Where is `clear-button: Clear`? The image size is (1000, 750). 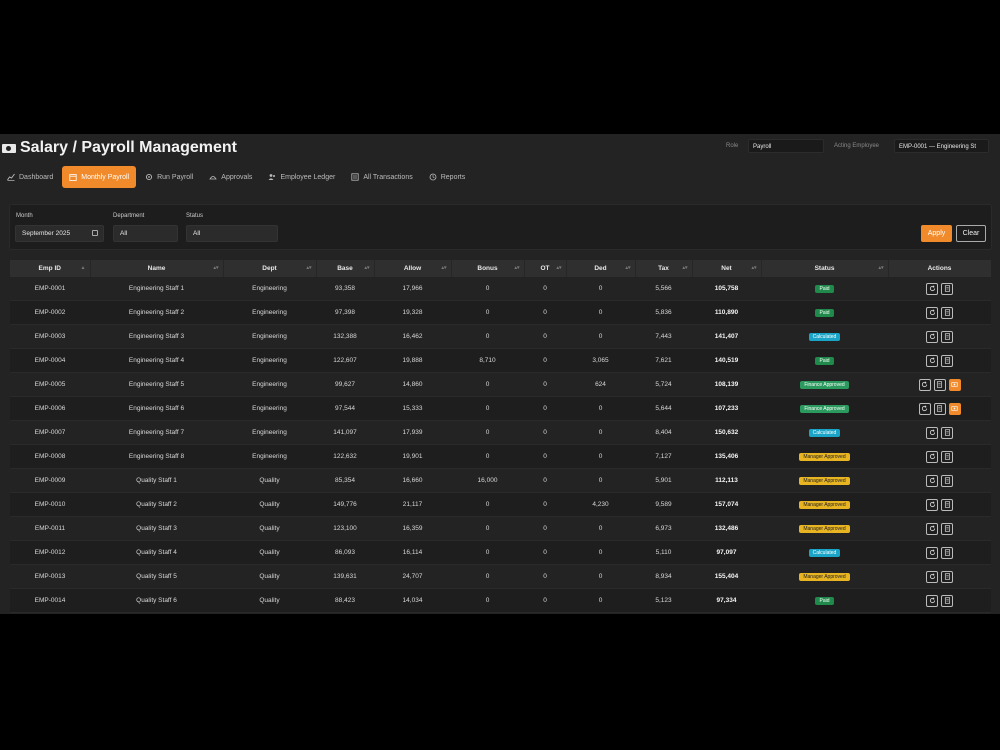
clear-button: Clear is located at coordinates (971, 233).